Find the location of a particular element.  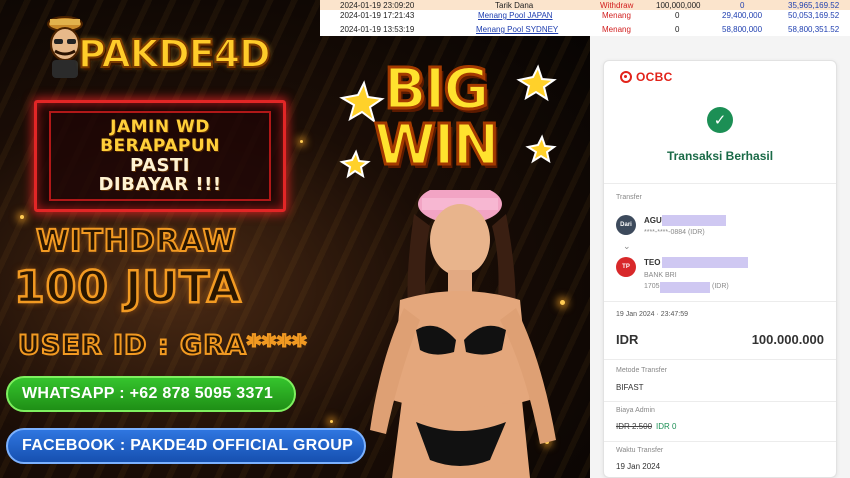

method-label: Metode Transfer is located at coordinates (641, 370).